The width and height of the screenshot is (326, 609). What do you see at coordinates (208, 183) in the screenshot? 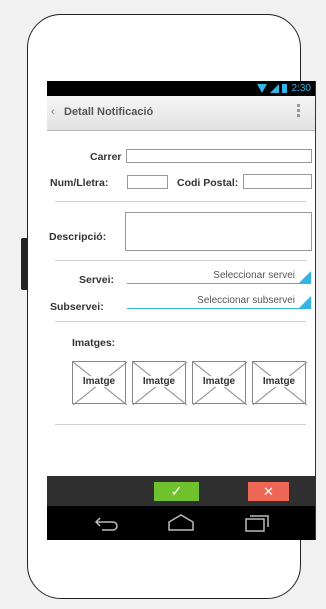
I see `codi-postal-label: Codi Postal:` at bounding box center [208, 183].